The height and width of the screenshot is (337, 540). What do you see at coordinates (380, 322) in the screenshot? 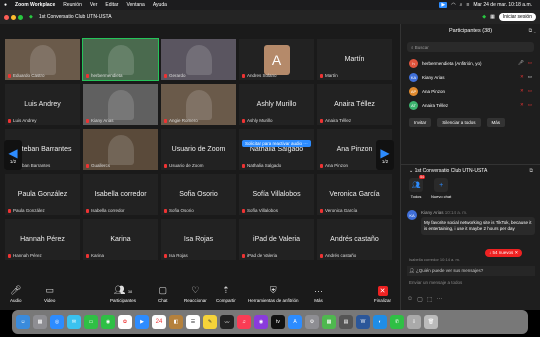
I see `finder-files-icon: ◐` at bounding box center [380, 322].